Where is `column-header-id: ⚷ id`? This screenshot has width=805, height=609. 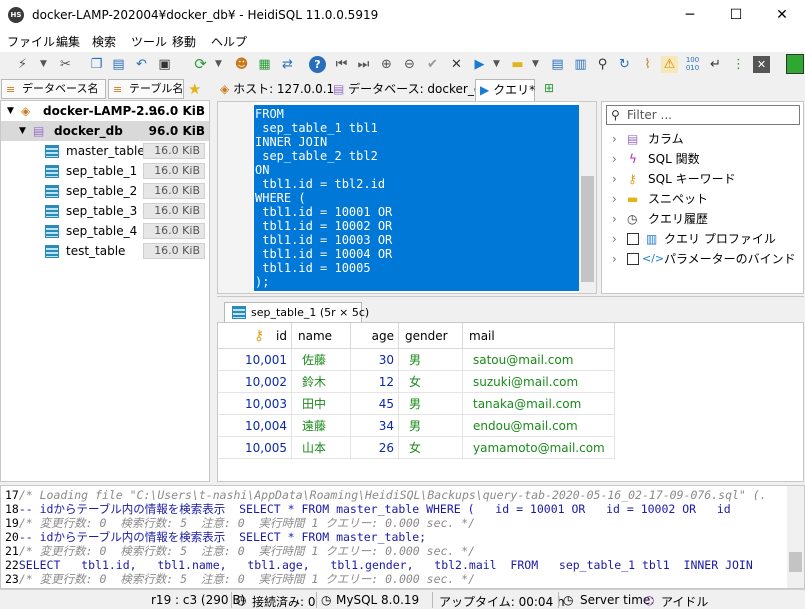 column-header-id: ⚷ id is located at coordinates (255, 336).